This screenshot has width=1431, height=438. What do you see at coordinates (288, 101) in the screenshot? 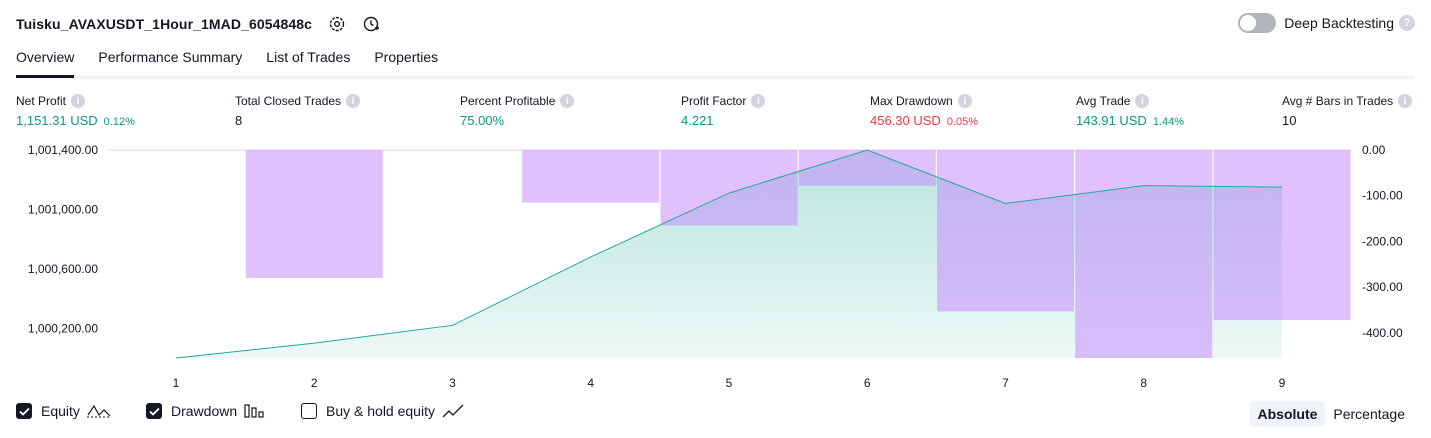
I see `stat-label-text: Total Closed Trades` at bounding box center [288, 101].